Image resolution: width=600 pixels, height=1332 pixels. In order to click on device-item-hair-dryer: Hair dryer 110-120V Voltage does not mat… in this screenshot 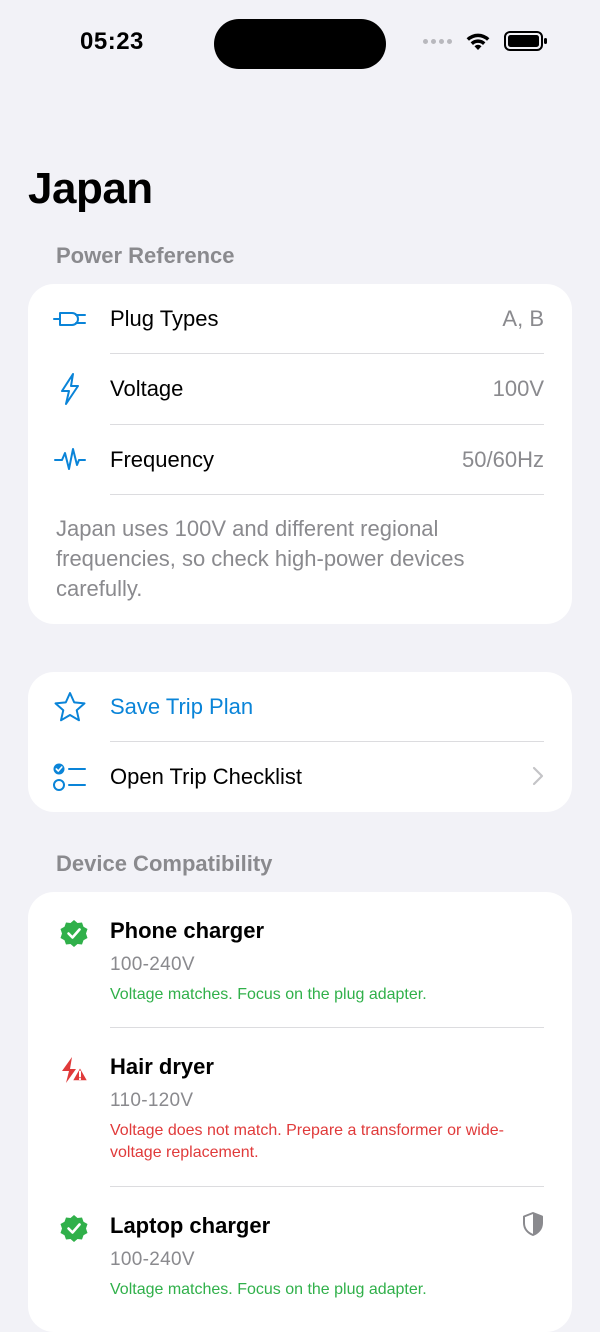, I will do `click(300, 1107)`.